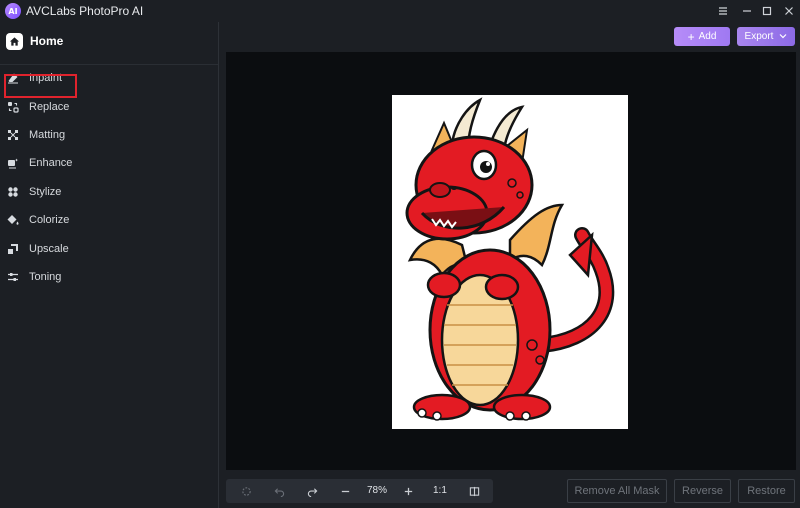 This screenshot has height=508, width=800. Describe the element at coordinates (45, 277) in the screenshot. I see `sidebar-item-label: Toning` at that location.